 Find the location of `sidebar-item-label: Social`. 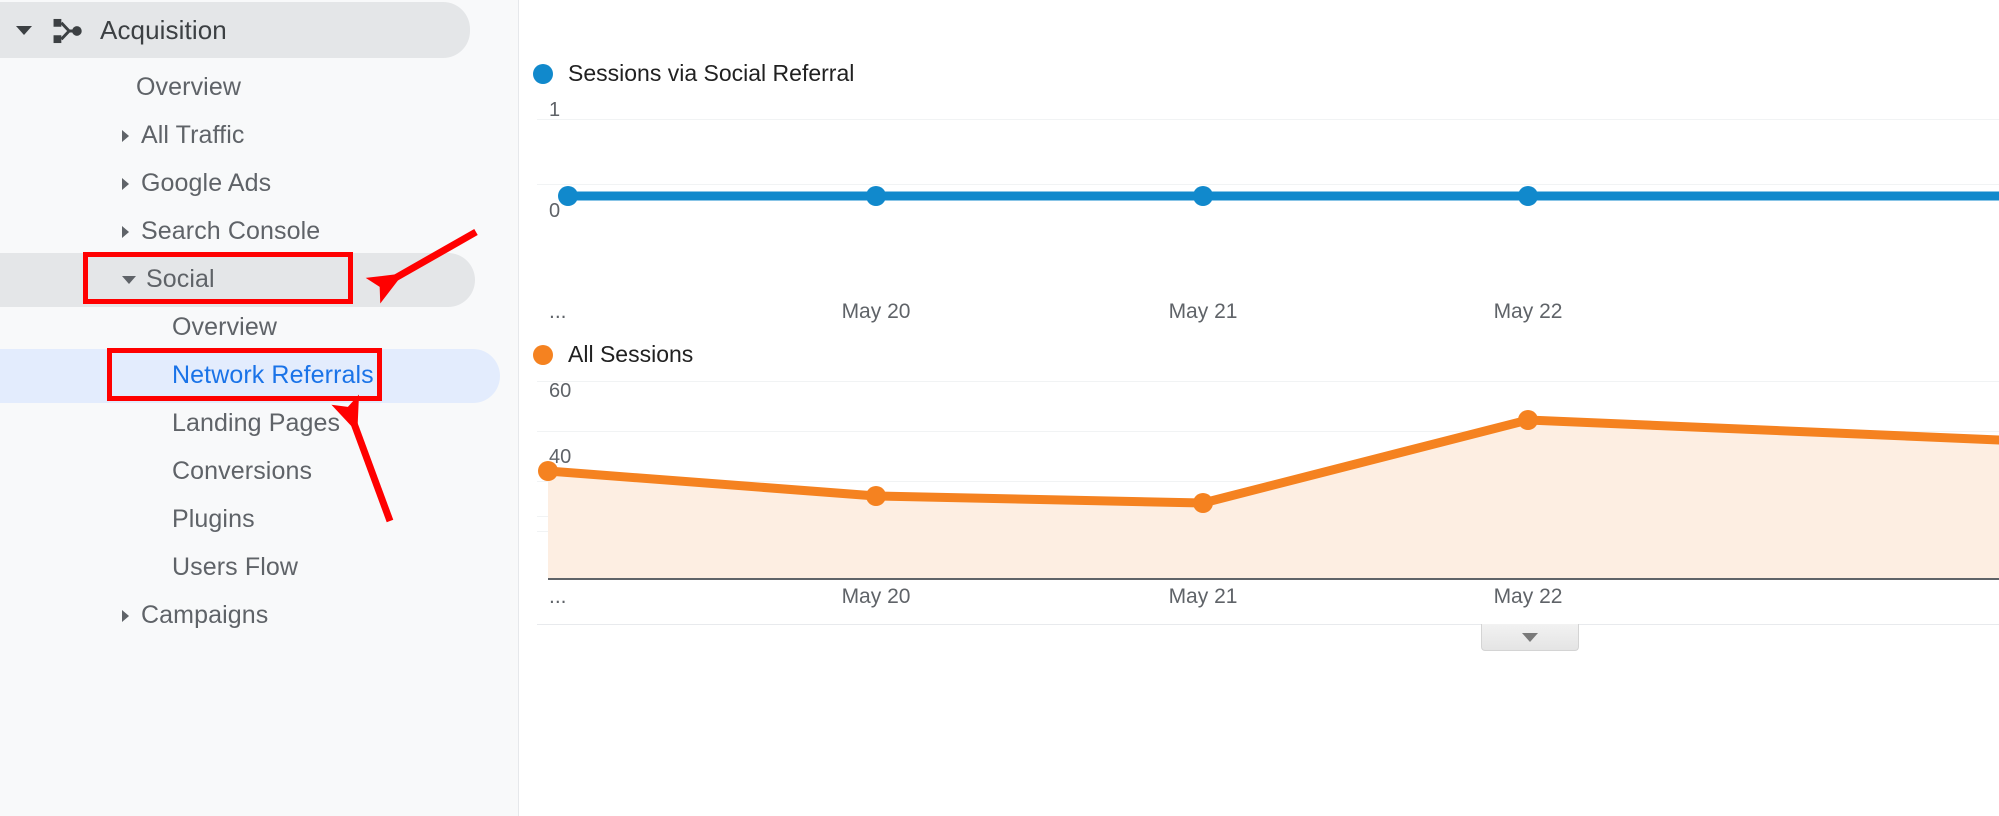

sidebar-item-label: Social is located at coordinates (180, 279).